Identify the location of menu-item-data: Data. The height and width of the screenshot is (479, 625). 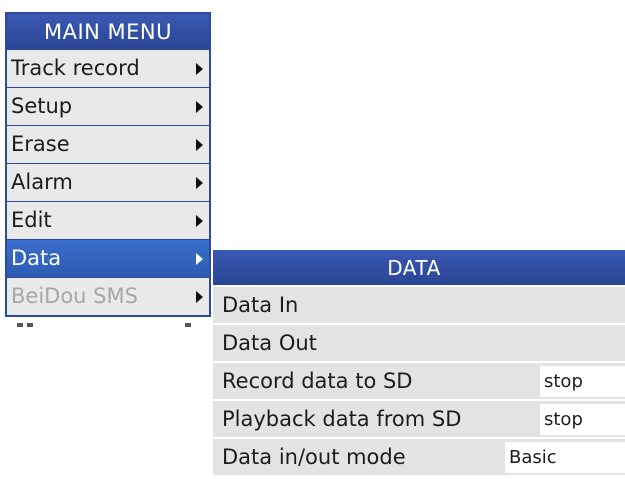
(108, 258).